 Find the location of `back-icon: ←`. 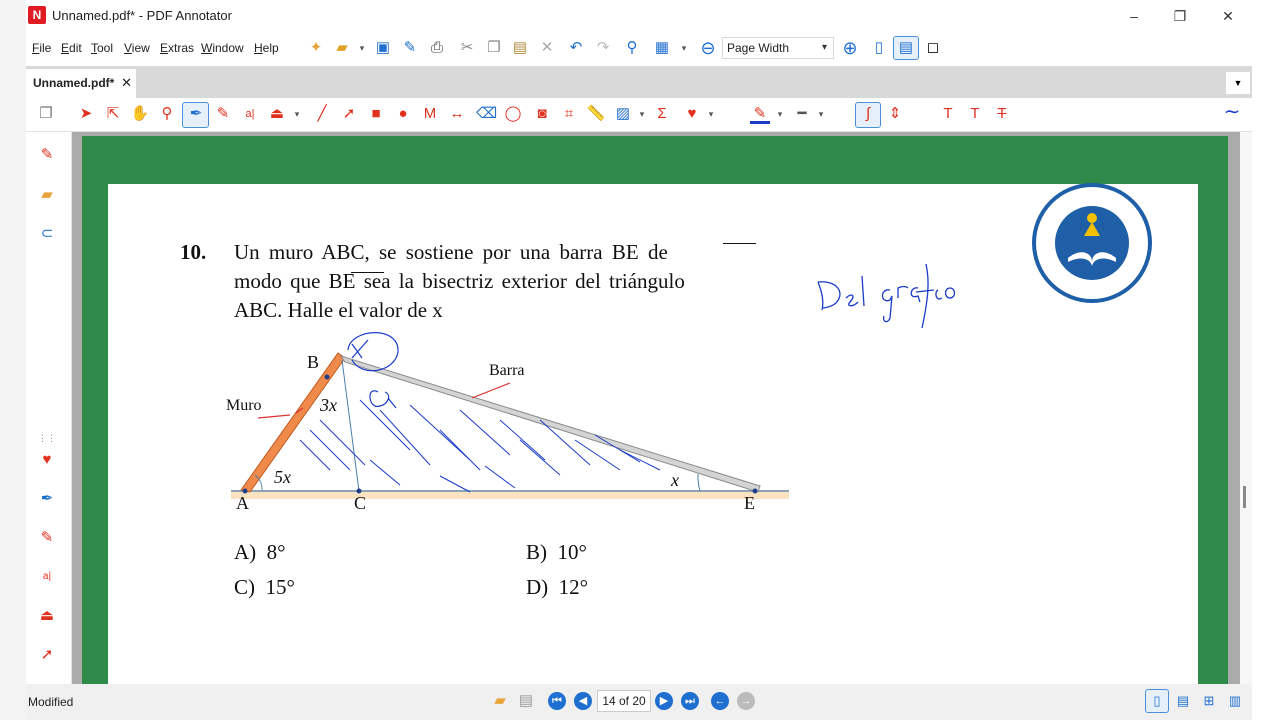

back-icon: ← is located at coordinates (720, 701).